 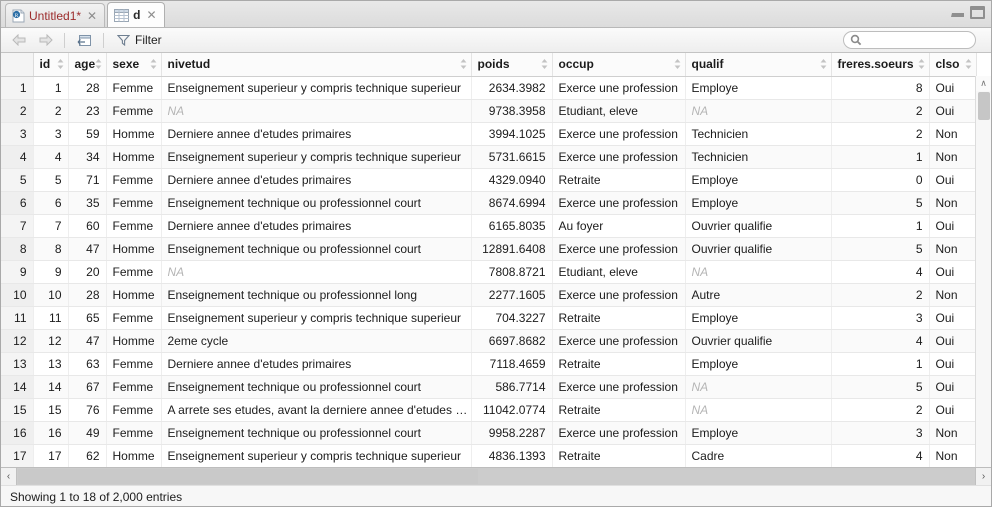 I want to click on column-header-nivetud: nivetud, so click(x=316, y=65).